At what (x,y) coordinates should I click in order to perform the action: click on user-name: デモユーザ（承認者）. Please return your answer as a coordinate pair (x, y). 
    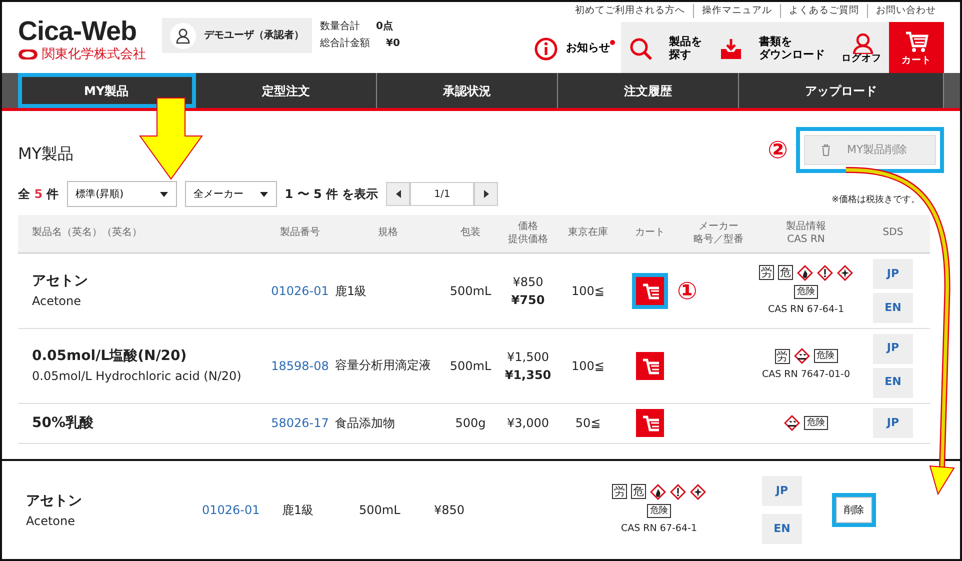
    Looking at the image, I should click on (254, 35).